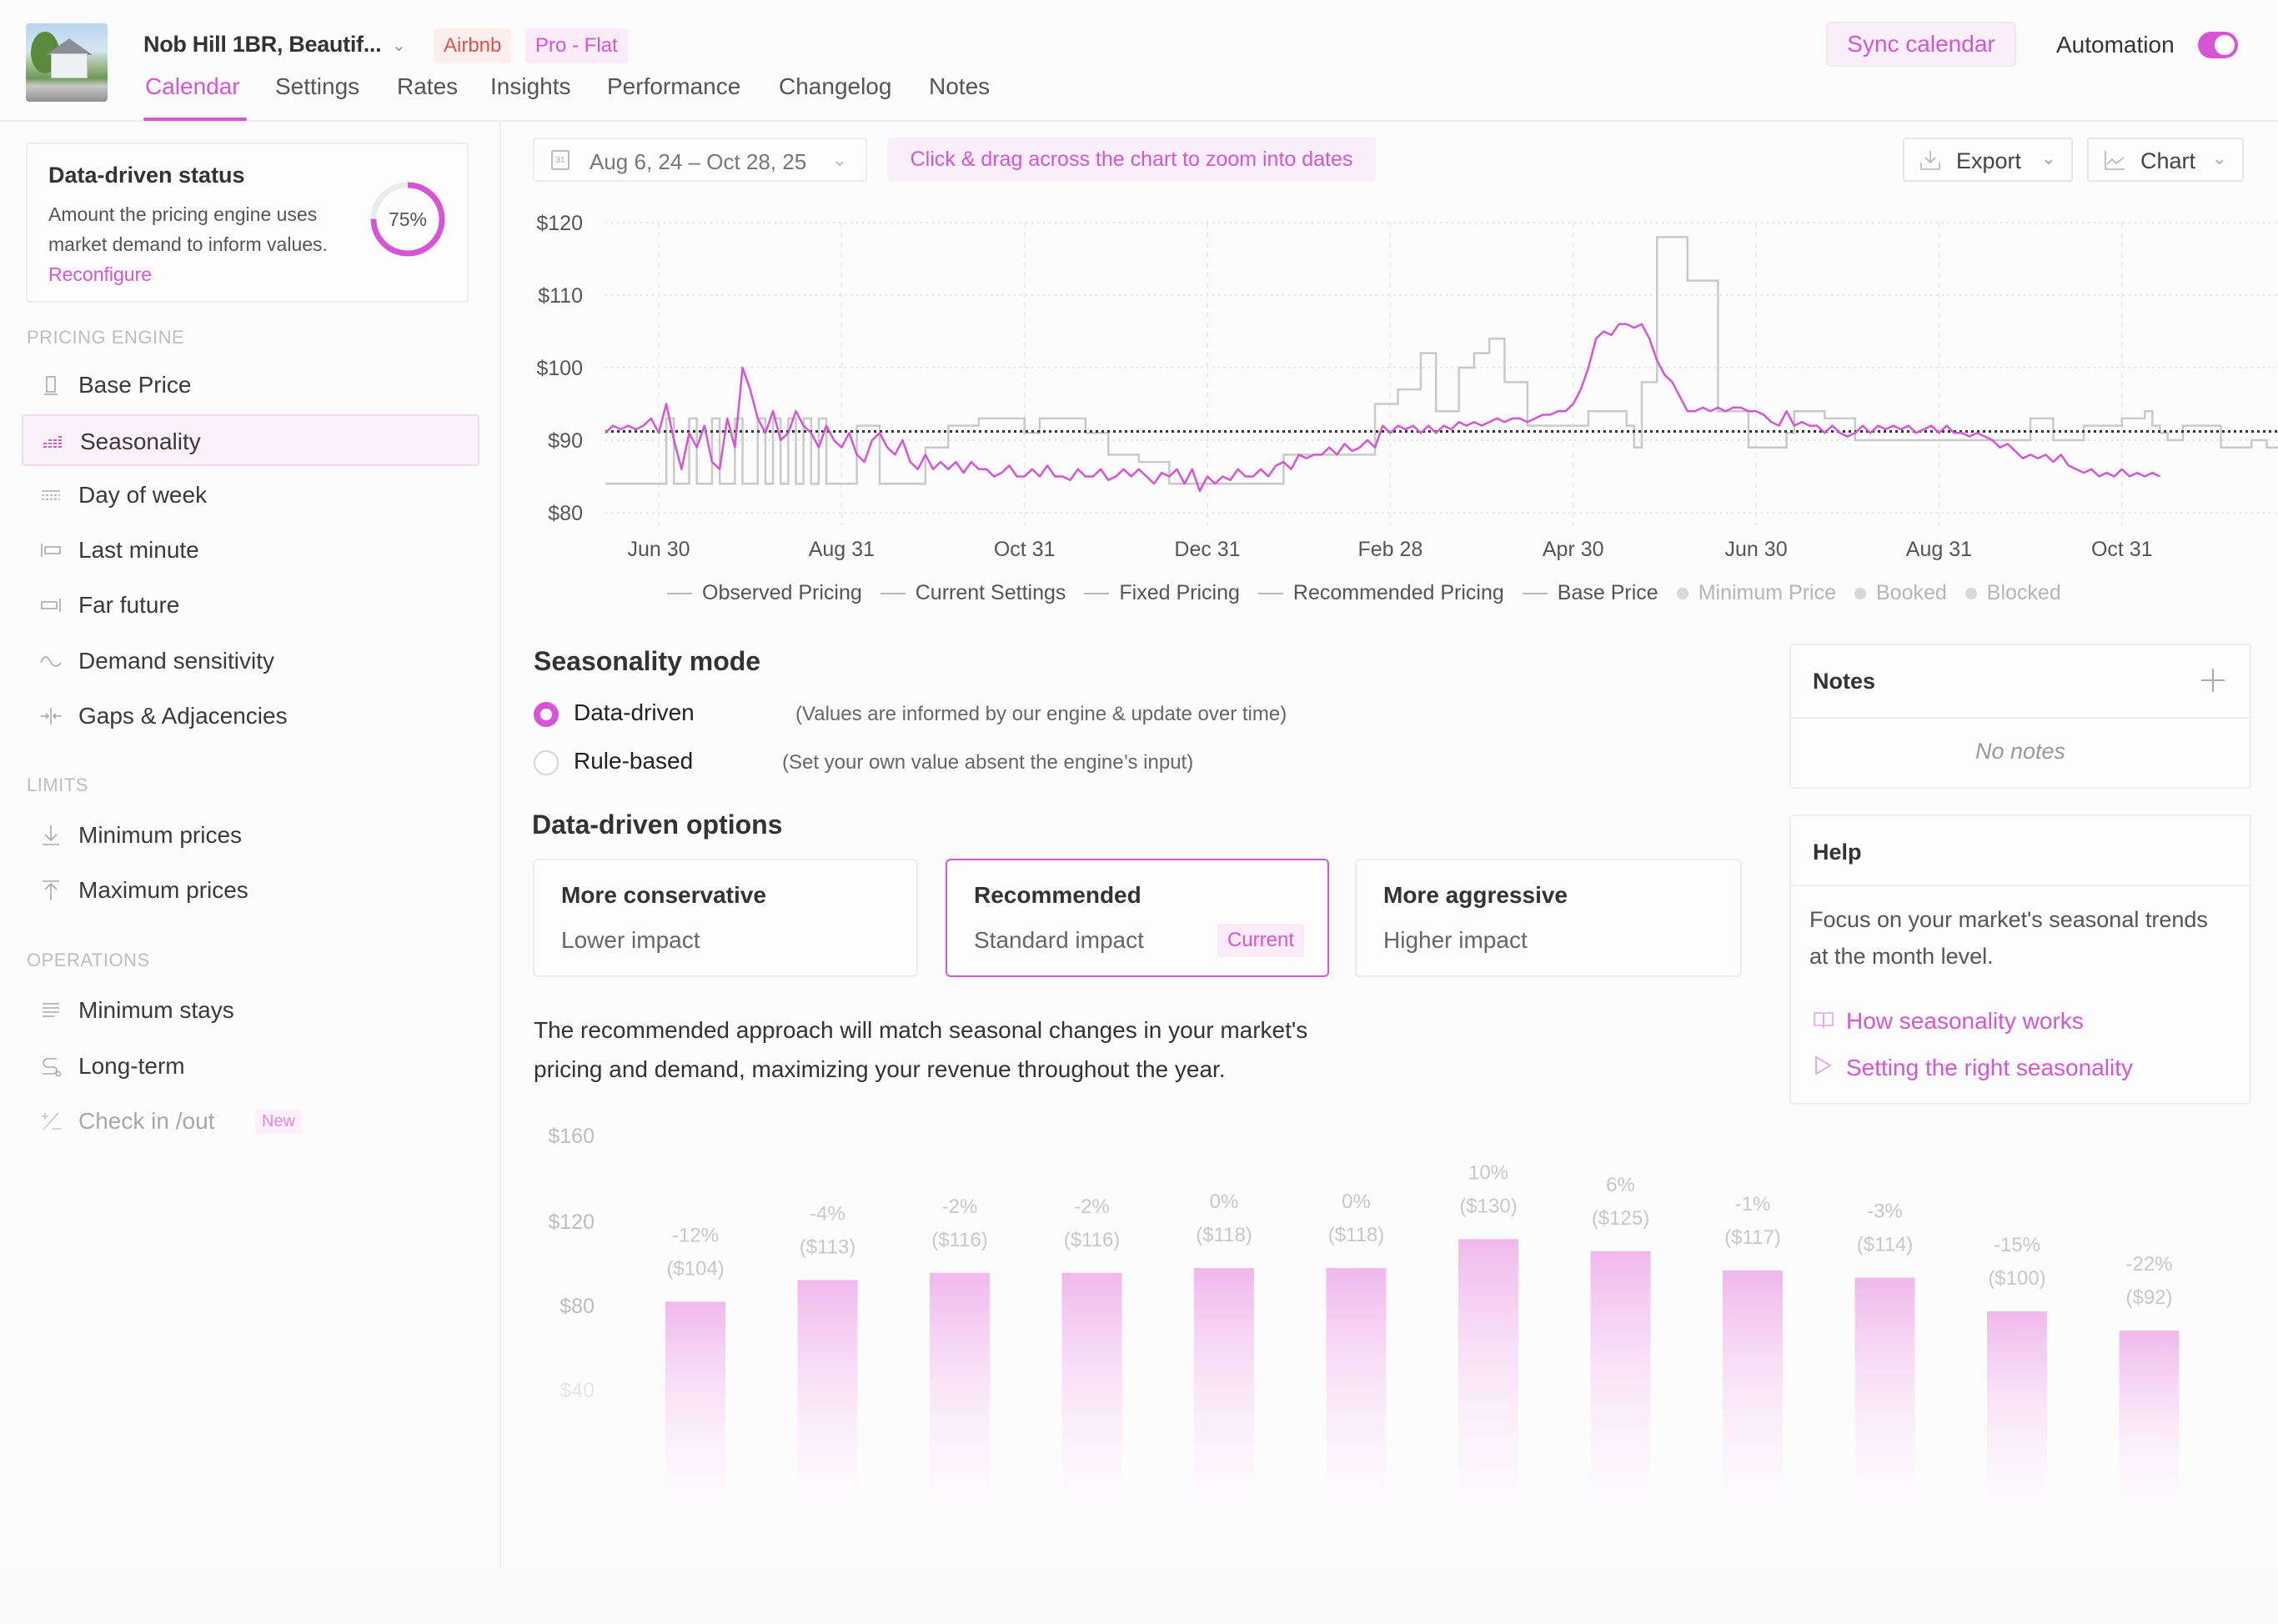 The width and height of the screenshot is (2278, 1624). What do you see at coordinates (1900, 593) in the screenshot?
I see `legend-item: Booked` at bounding box center [1900, 593].